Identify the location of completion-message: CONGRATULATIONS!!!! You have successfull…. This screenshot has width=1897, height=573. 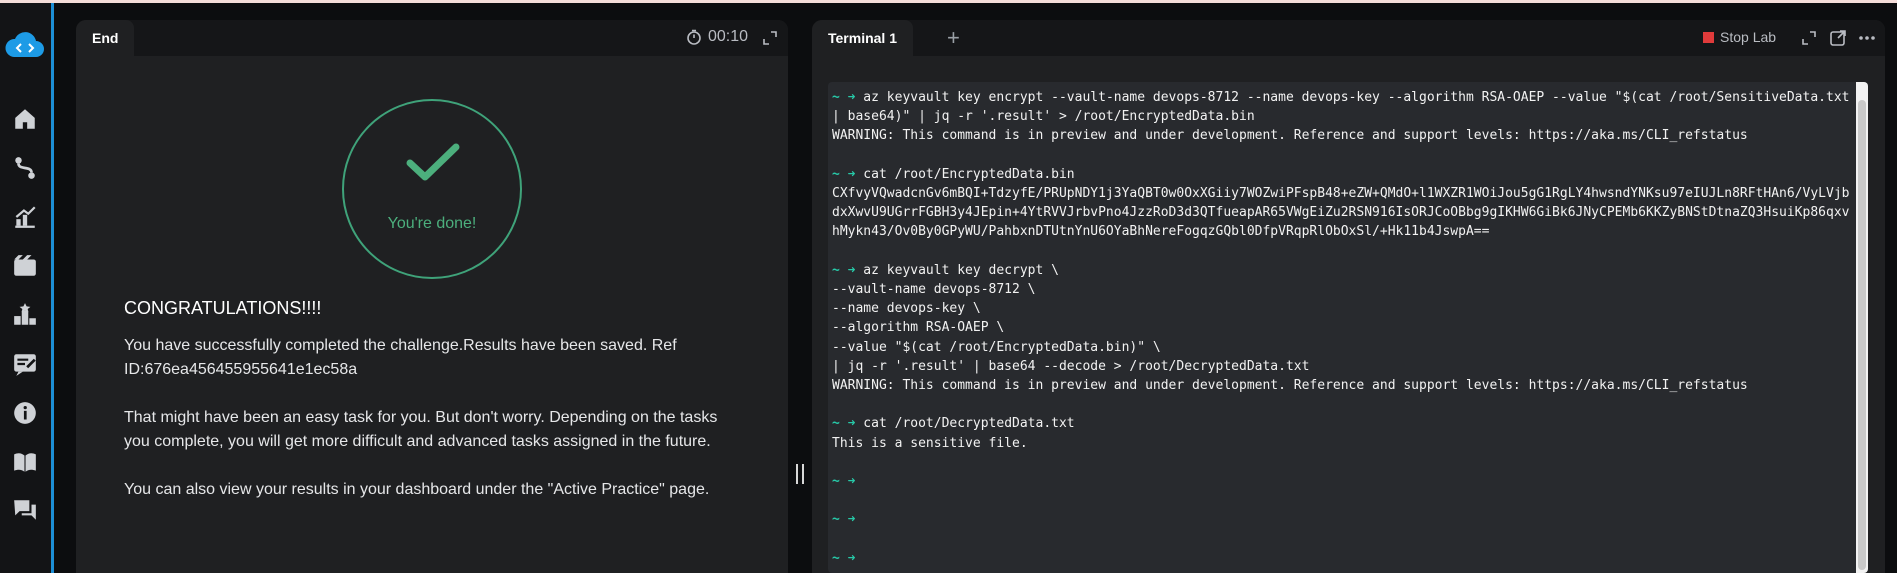
(424, 411).